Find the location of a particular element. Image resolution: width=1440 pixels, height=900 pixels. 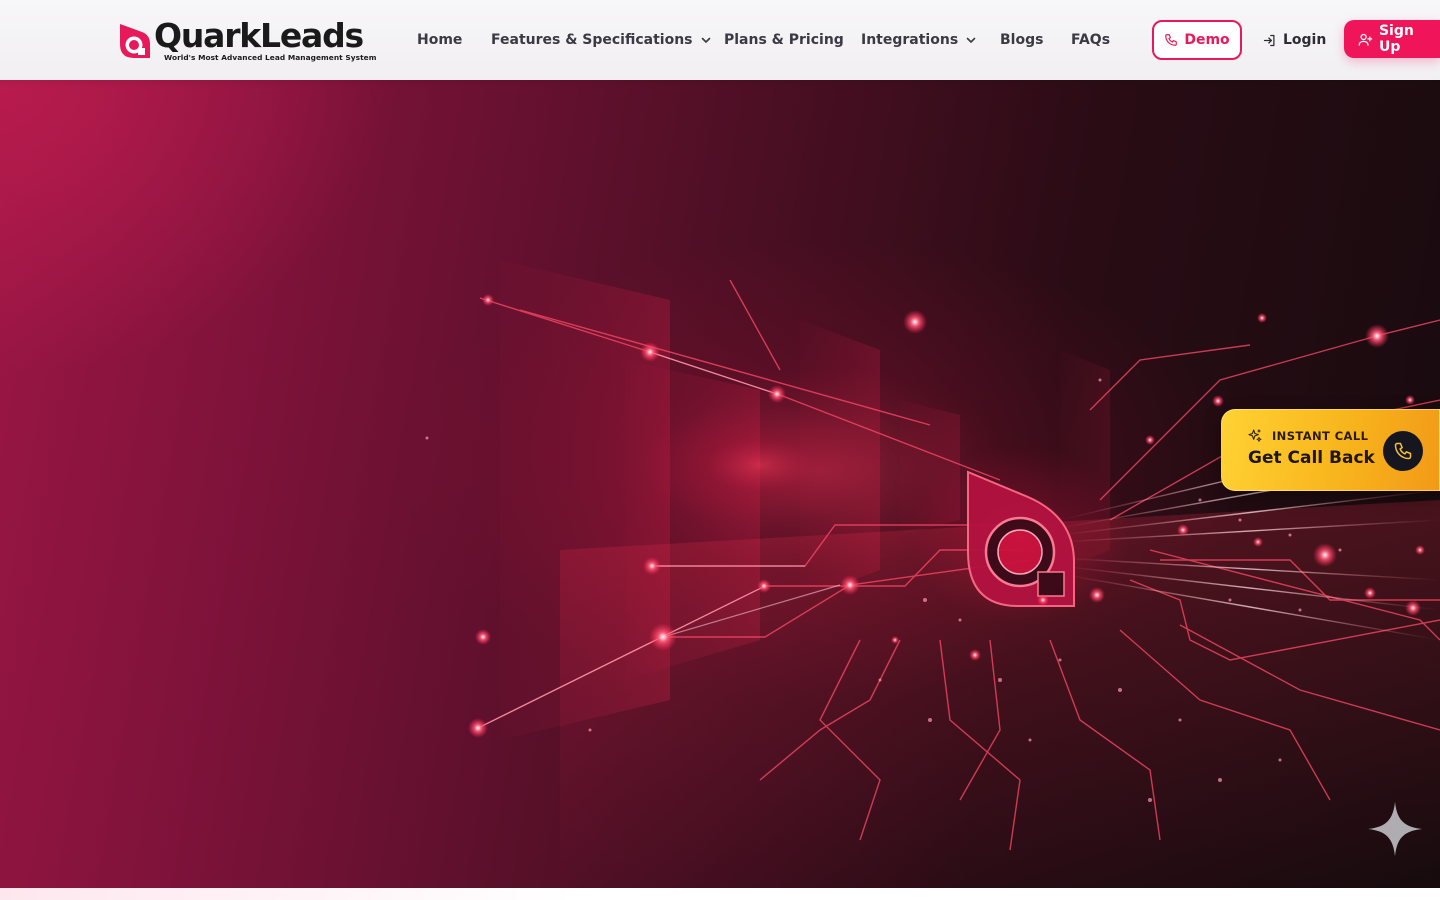

nav-blogs-label: Blogs is located at coordinates (1022, 40).